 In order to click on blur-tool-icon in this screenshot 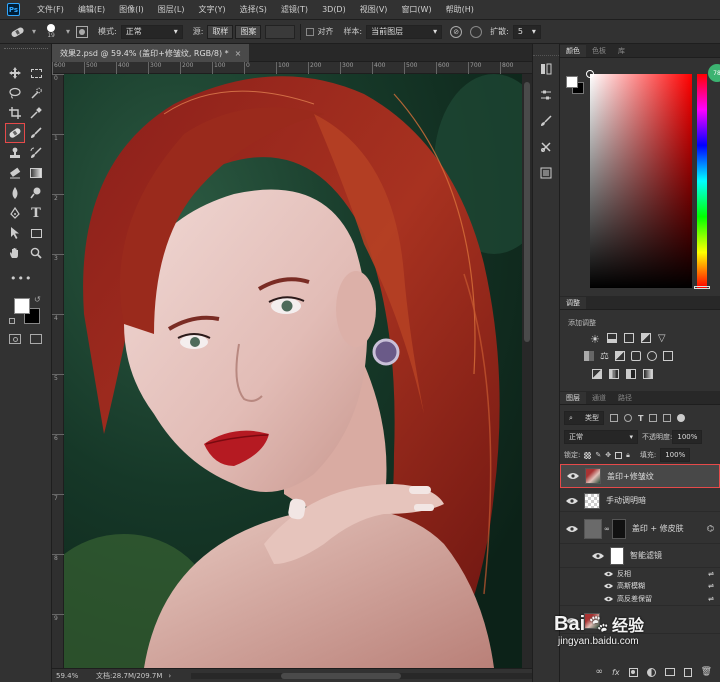, I will do `click(15, 193)`.